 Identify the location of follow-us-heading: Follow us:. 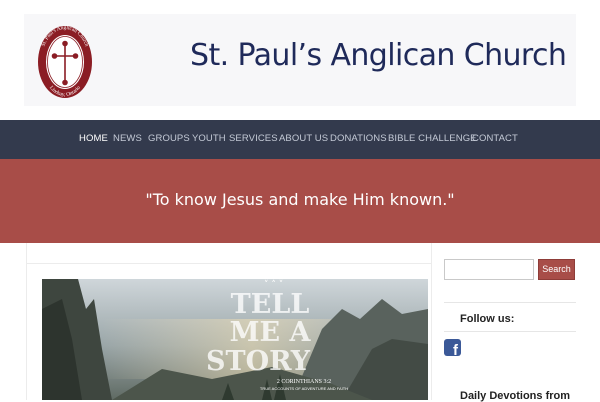
(487, 319).